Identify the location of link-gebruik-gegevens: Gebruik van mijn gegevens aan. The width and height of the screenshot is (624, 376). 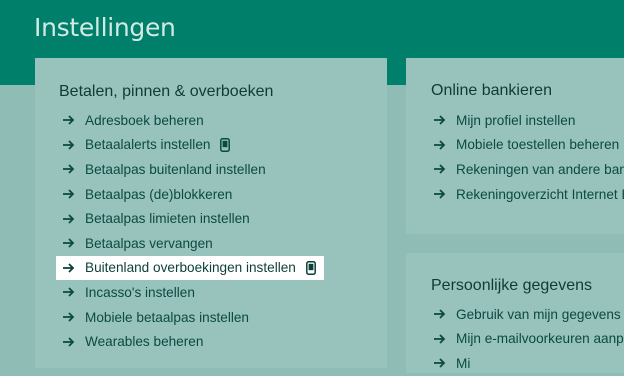
(528, 314).